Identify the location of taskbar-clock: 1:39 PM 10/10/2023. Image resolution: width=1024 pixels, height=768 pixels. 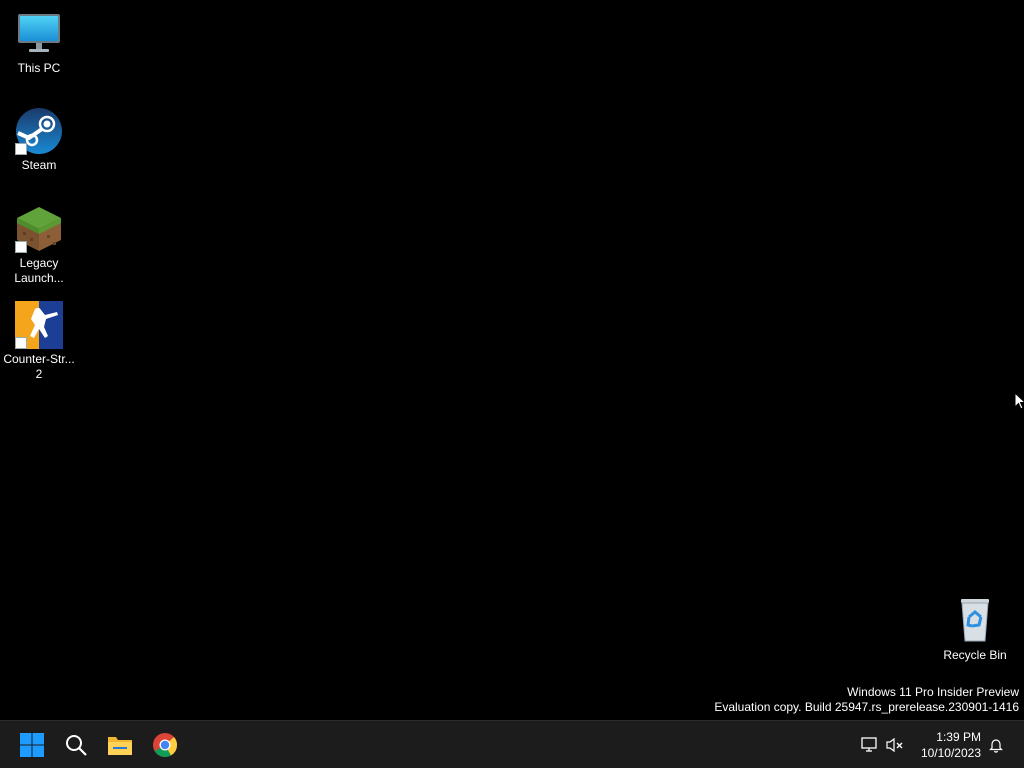
(951, 745).